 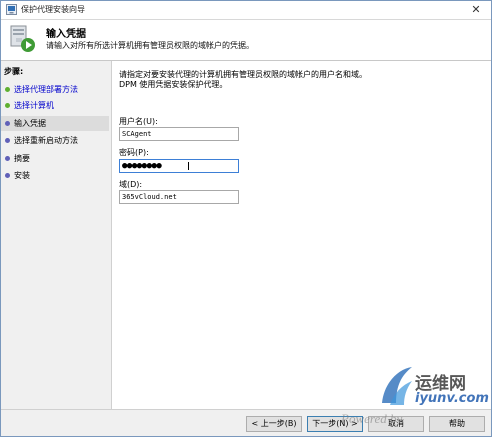 What do you see at coordinates (55, 158) in the screenshot?
I see `step-summary: 摘要` at bounding box center [55, 158].